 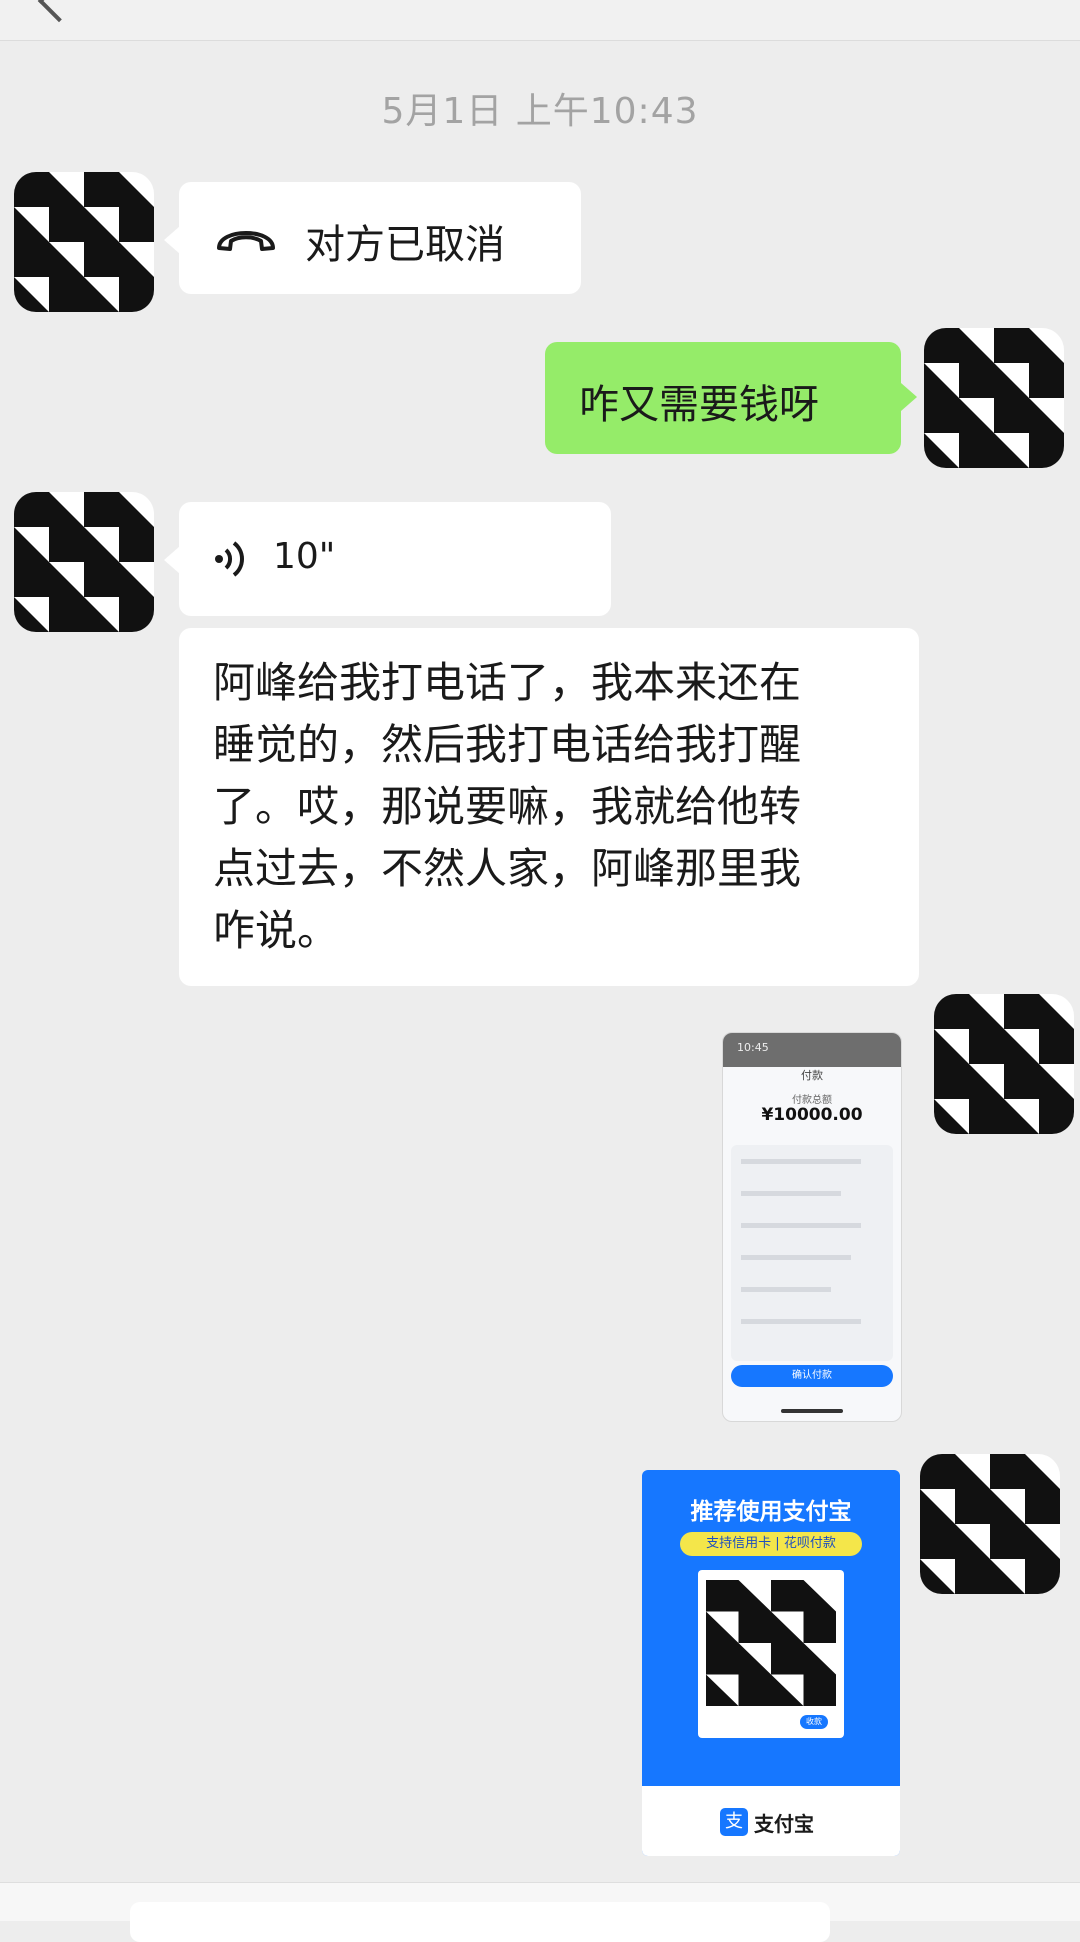 What do you see at coordinates (812, 1100) in the screenshot?
I see `screenshot-subtitle: 付款总额` at bounding box center [812, 1100].